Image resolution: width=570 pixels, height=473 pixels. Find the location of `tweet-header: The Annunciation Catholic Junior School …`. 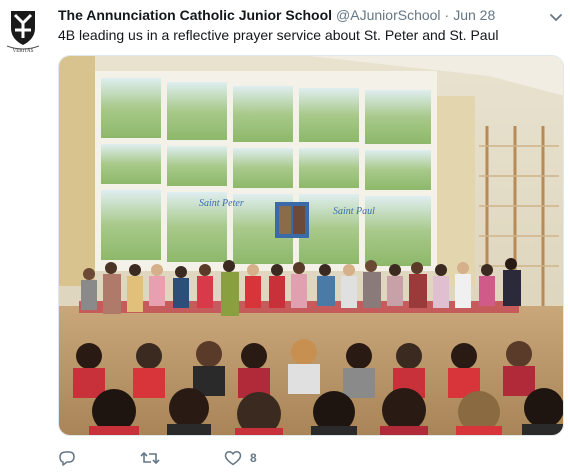

tweet-header: The Annunciation Catholic Junior School … is located at coordinates (299, 17).